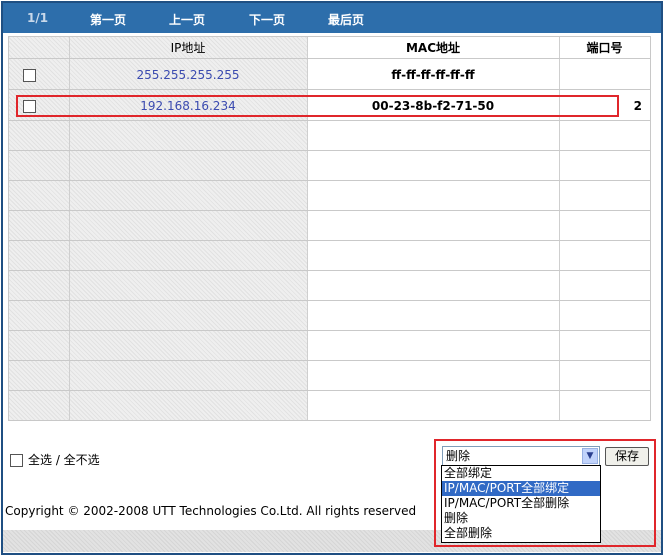 The height and width of the screenshot is (558, 665). Describe the element at coordinates (108, 19) in the screenshot. I see `first-page-link: 第一页` at that location.